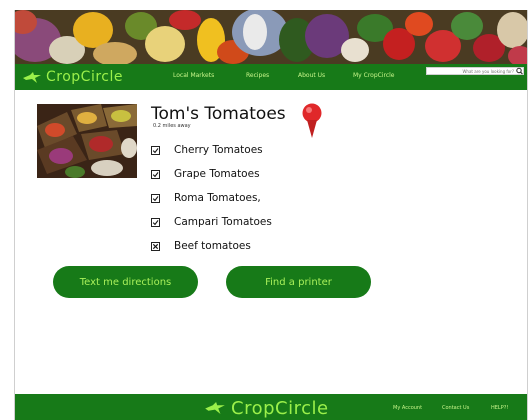  I want to click on brand-name: CropCircle, so click(84, 77).